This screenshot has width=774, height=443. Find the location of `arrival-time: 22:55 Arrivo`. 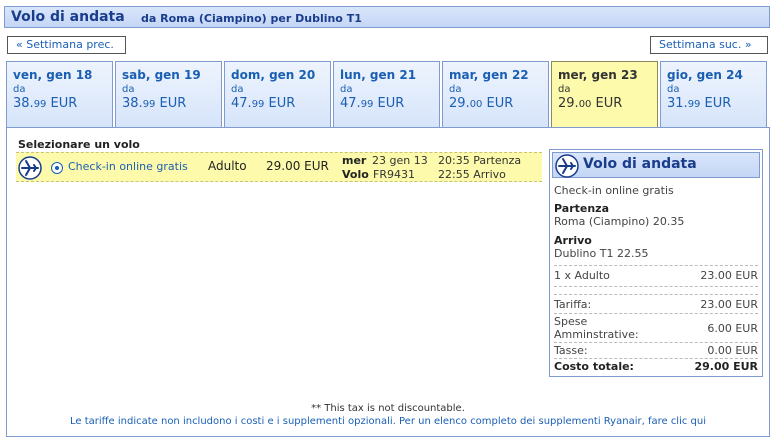

arrival-time: 22:55 Arrivo is located at coordinates (472, 174).